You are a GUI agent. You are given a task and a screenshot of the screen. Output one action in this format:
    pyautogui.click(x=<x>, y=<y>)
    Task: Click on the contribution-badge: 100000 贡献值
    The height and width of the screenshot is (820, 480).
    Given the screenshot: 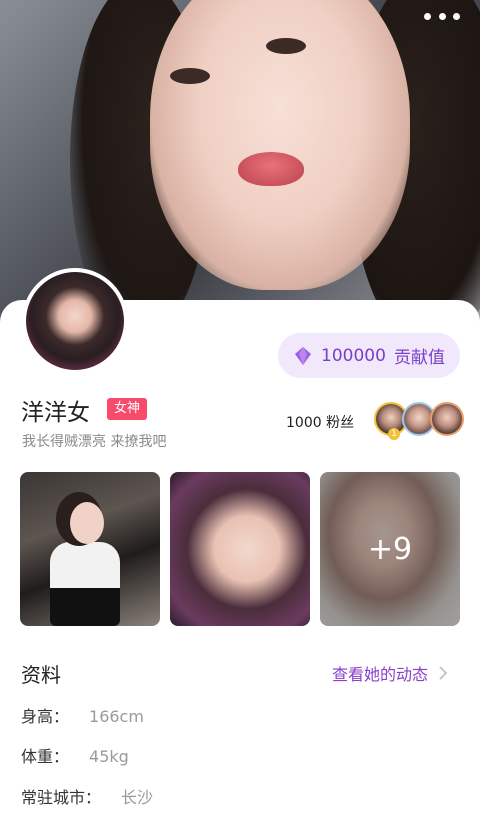 What is the action you would take?
    pyautogui.click(x=369, y=355)
    